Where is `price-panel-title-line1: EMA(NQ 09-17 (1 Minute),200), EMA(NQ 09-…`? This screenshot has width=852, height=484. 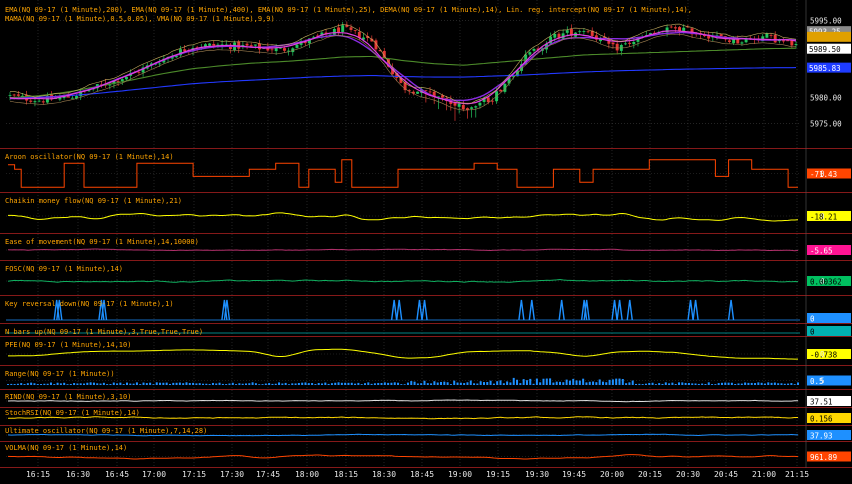
price-panel-title-line1: EMA(NQ 09-17 (1 Minute),200), EMA(NQ 09-… is located at coordinates (348, 10).